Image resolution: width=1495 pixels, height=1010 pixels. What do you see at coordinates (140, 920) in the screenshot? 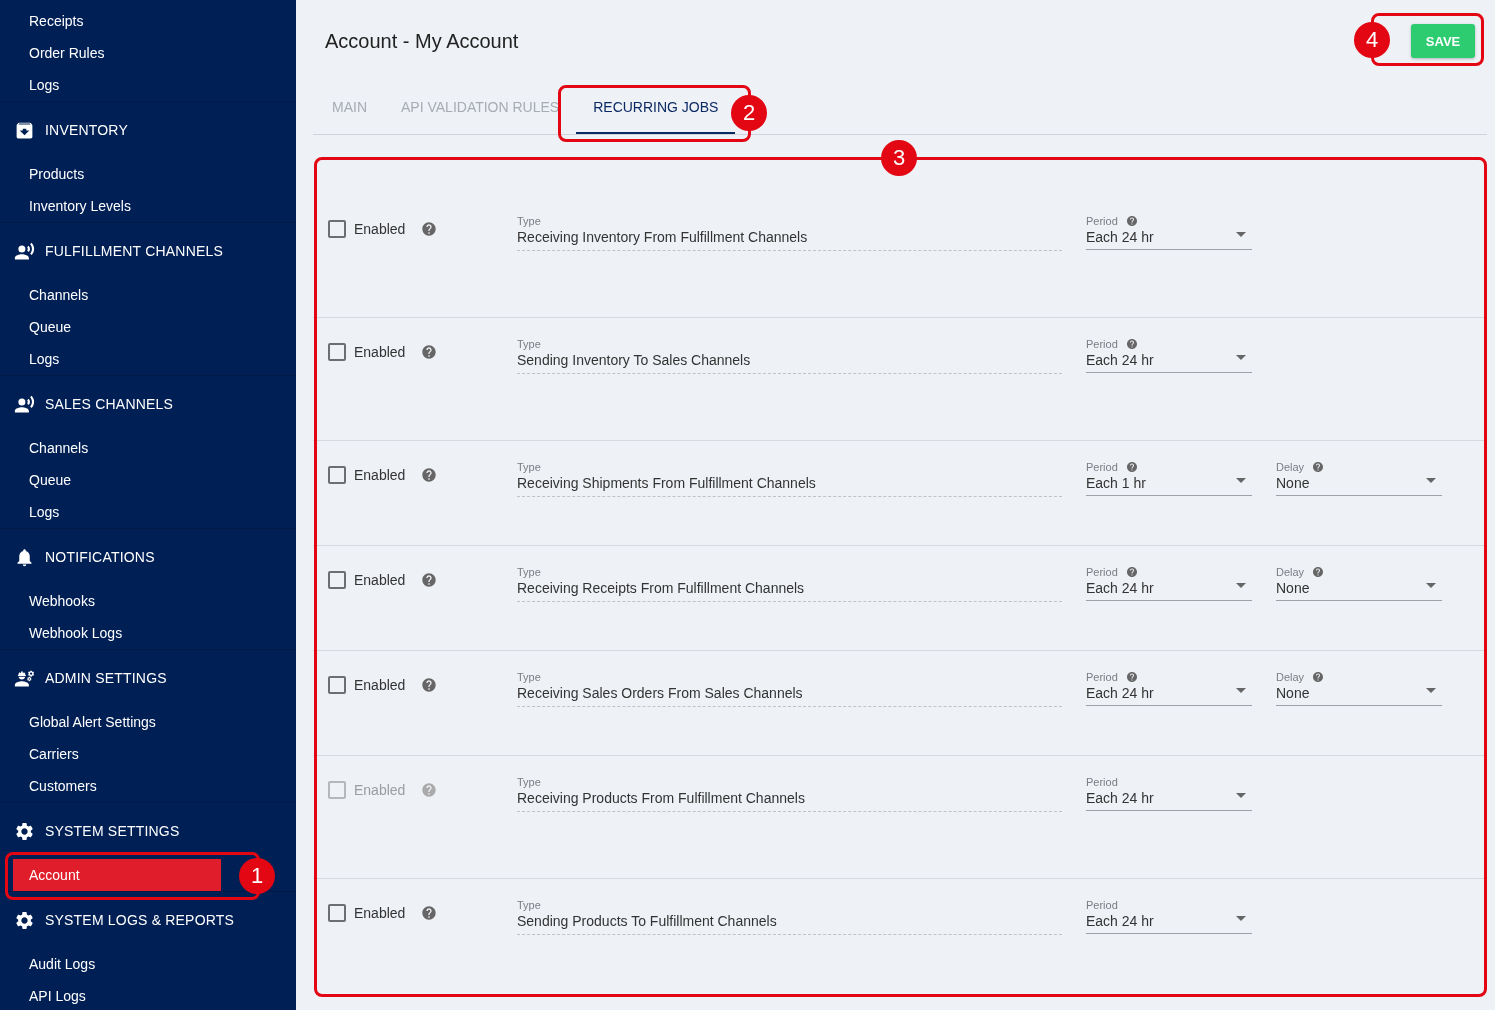
I see `sidebar-section-title: SYSTEM LOGS & REPORTS` at bounding box center [140, 920].